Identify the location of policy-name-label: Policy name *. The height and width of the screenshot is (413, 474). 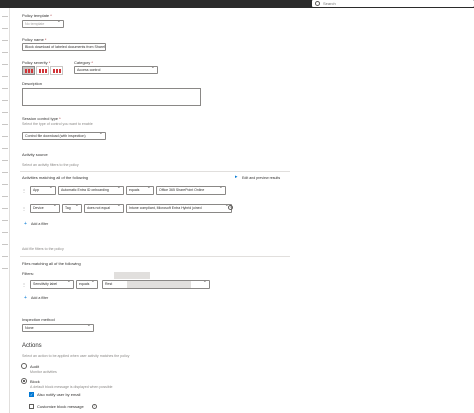
(34, 39).